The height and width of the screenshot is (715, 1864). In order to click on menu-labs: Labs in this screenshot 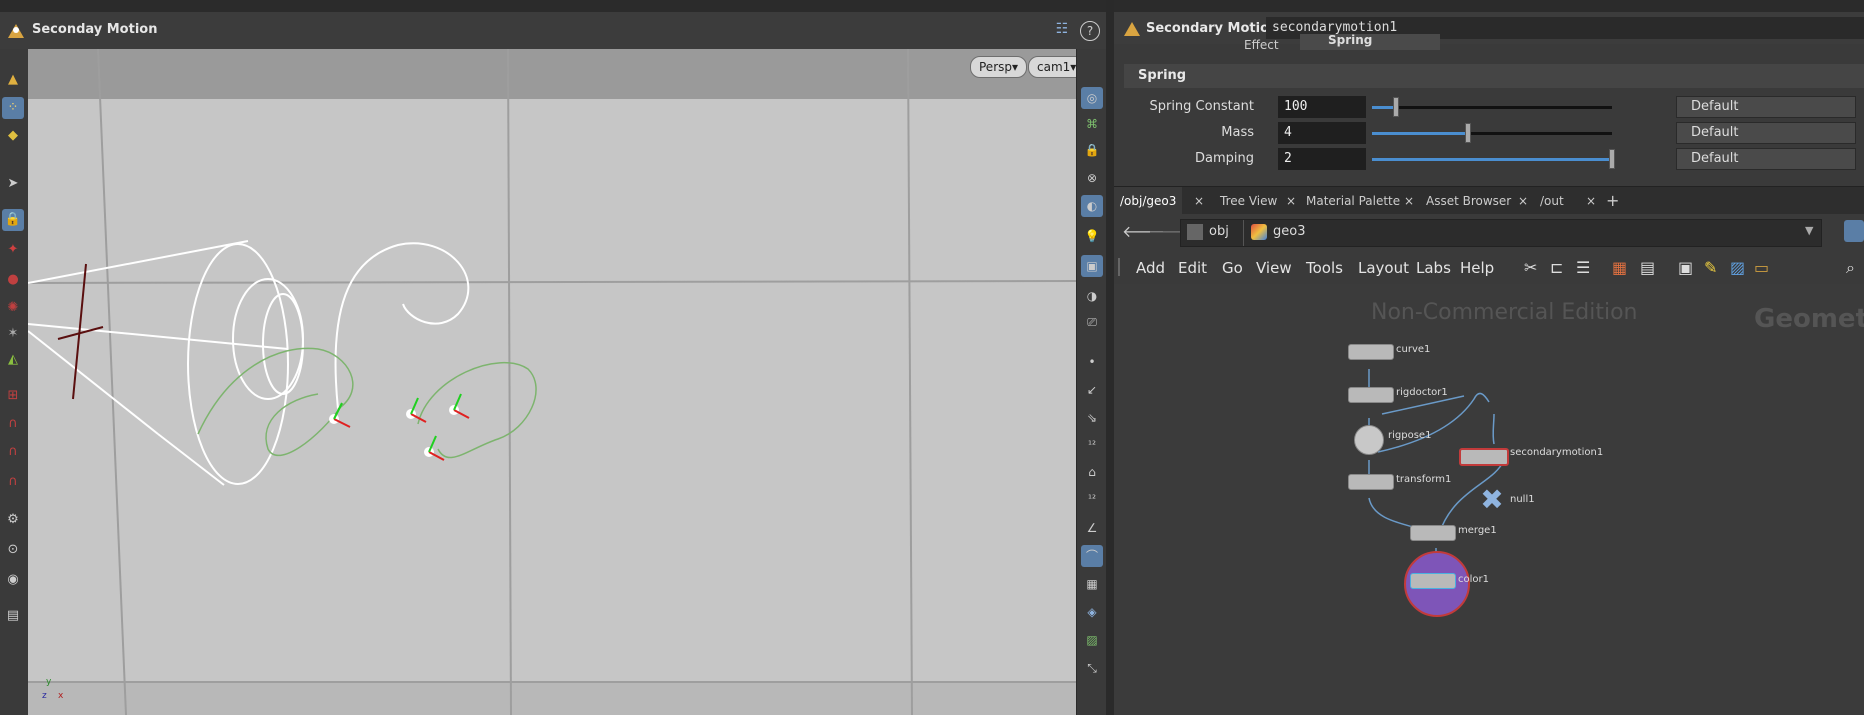, I will do `click(1433, 268)`.